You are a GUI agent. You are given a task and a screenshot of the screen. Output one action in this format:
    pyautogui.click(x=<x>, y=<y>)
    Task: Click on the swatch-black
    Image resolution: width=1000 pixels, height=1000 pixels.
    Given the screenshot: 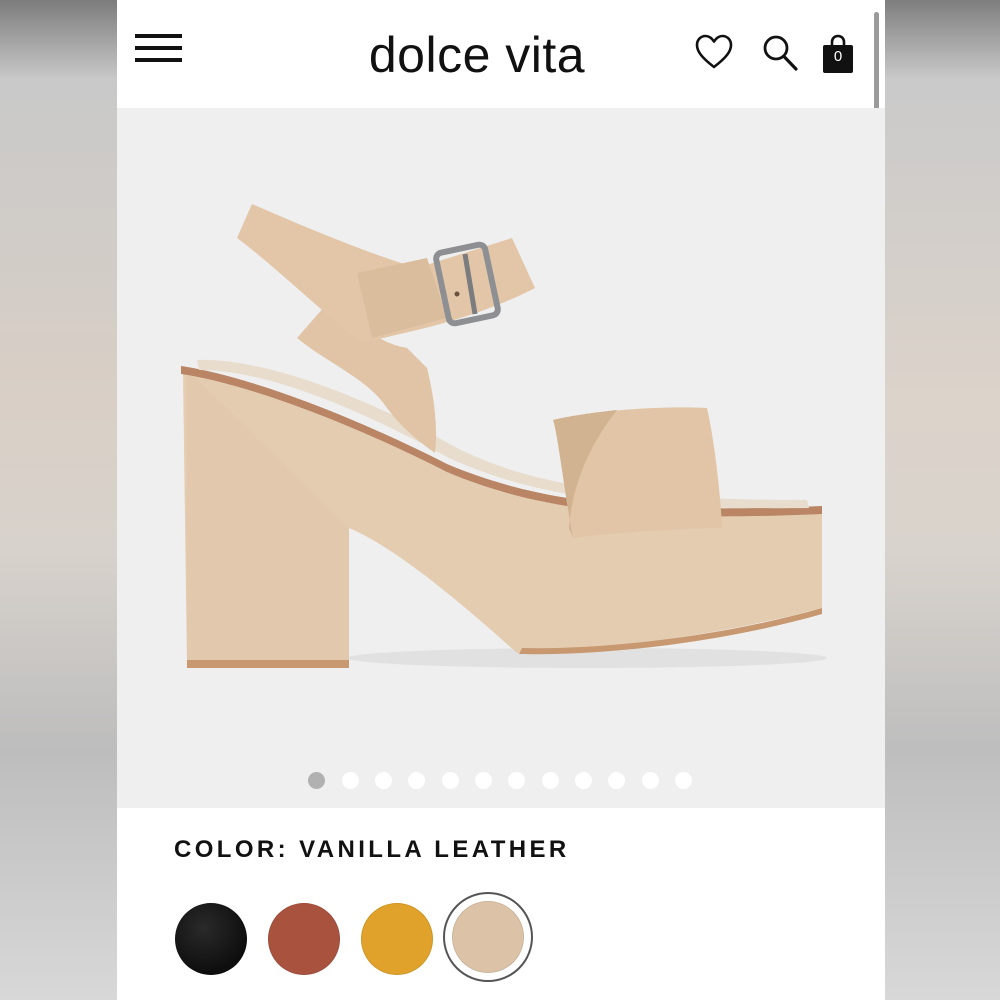 What is the action you would take?
    pyautogui.click(x=211, y=939)
    